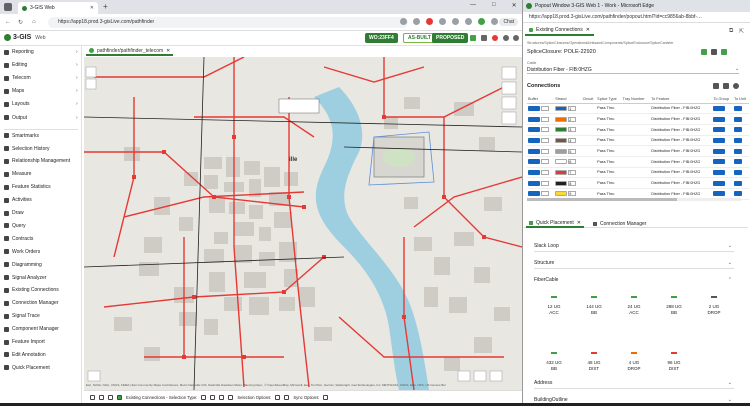 Image resolution: width=750 pixels, height=406 pixels. Describe the element at coordinates (8, 22) in the screenshot. I see `back-icon: ←` at that location.